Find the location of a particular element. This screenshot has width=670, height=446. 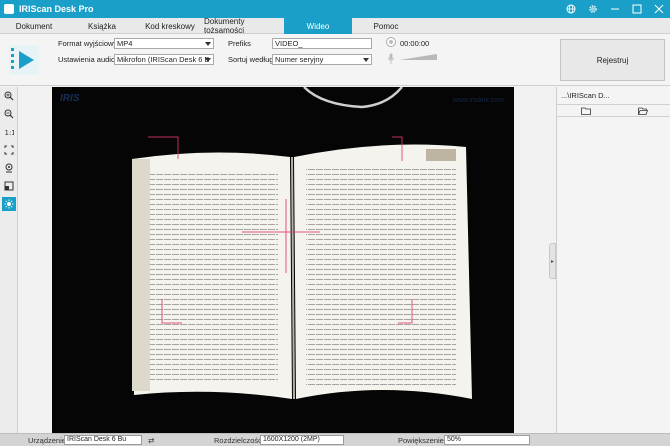

camera-icon is located at coordinates (9, 168).